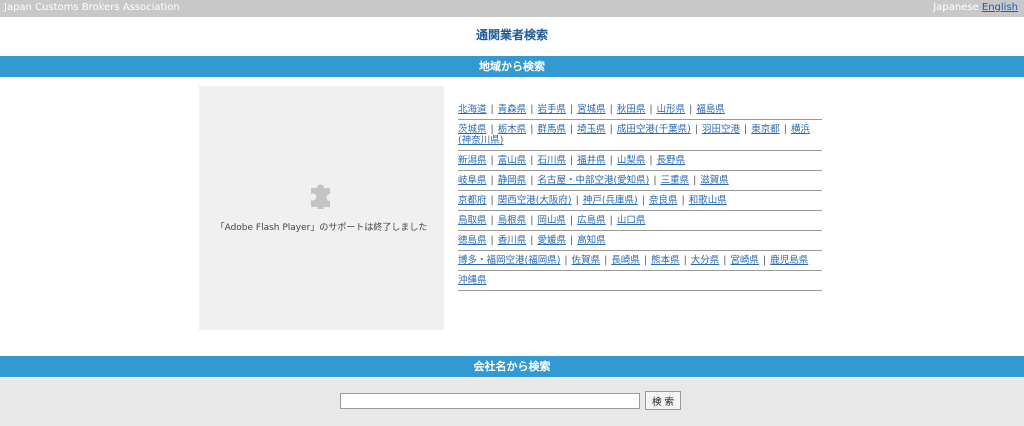 The width and height of the screenshot is (1024, 426). Describe the element at coordinates (745, 260) in the screenshot. I see `prefecture-link: 宮崎県` at that location.